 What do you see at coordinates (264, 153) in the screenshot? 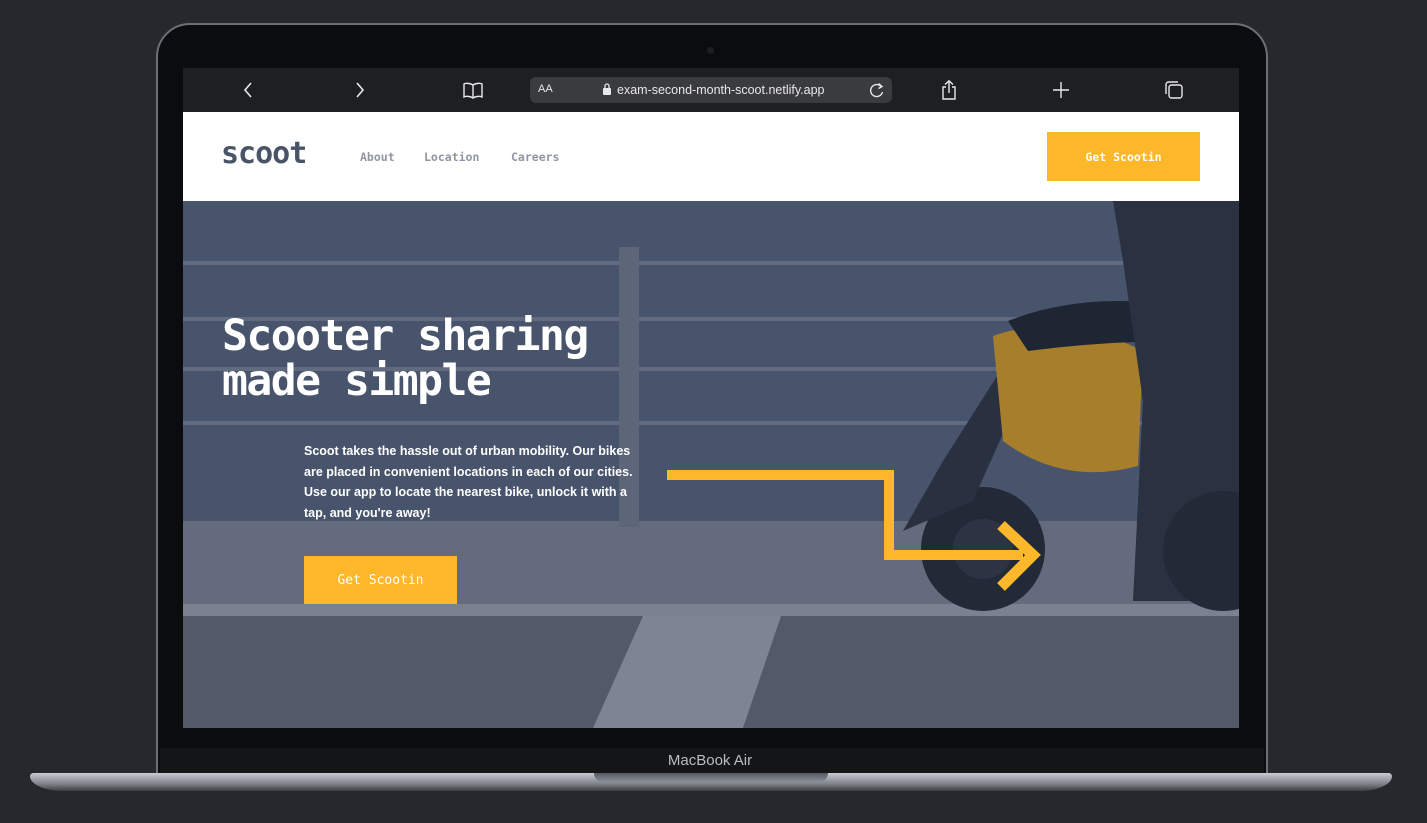
I see `site-logo: scoot` at bounding box center [264, 153].